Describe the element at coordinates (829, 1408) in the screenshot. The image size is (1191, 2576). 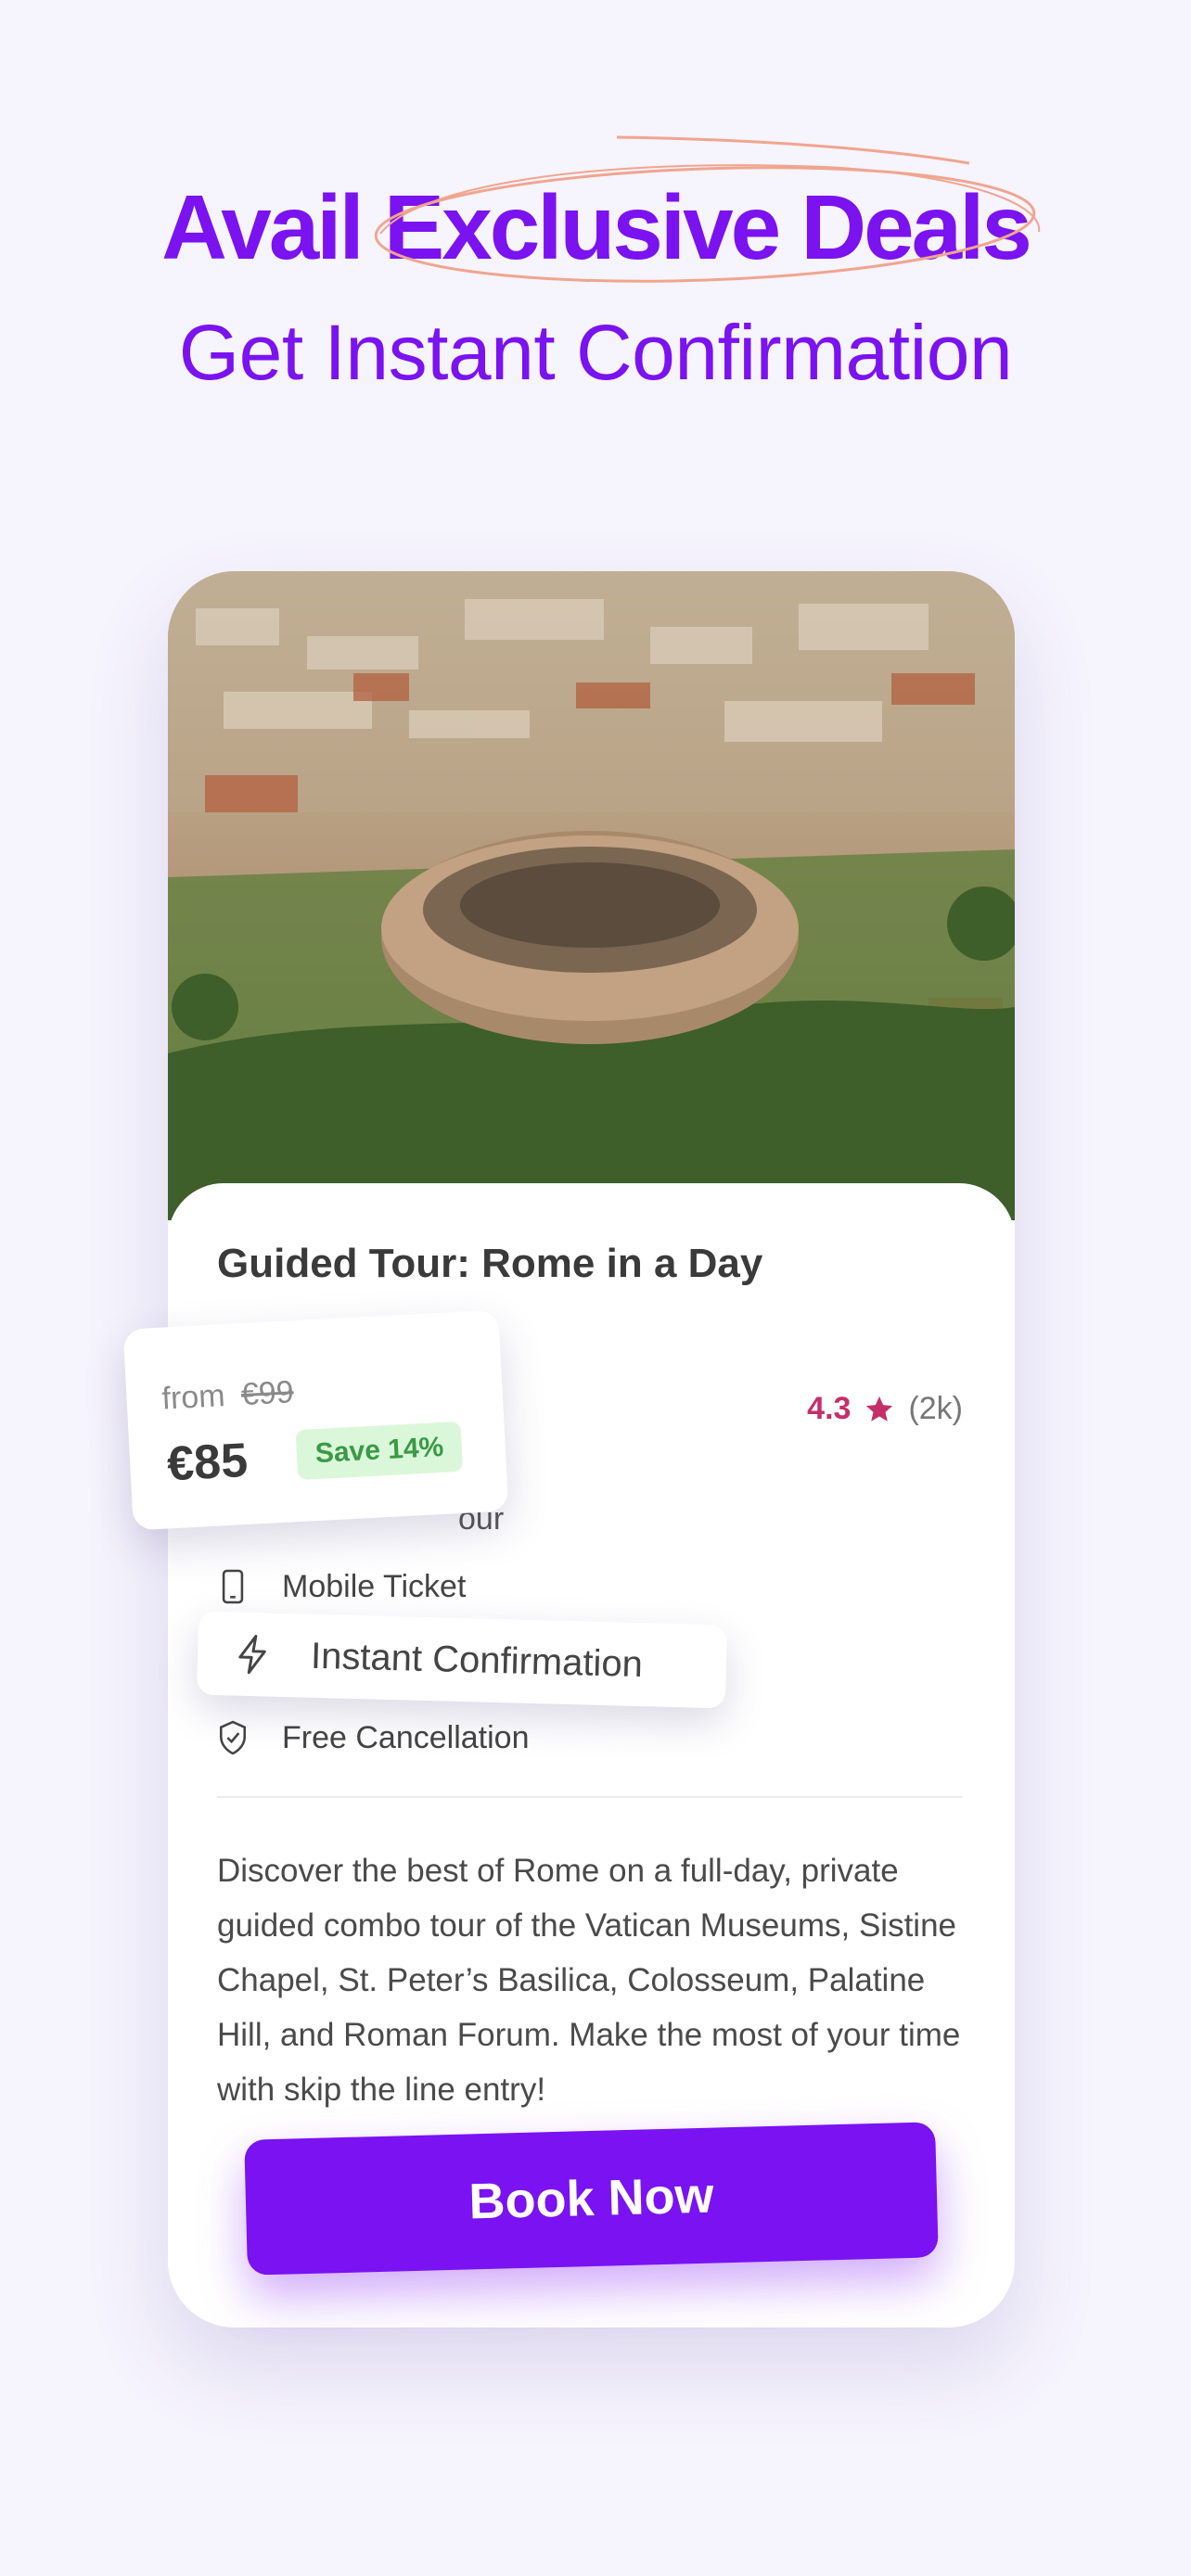
I see `rating-score: 4.3` at that location.